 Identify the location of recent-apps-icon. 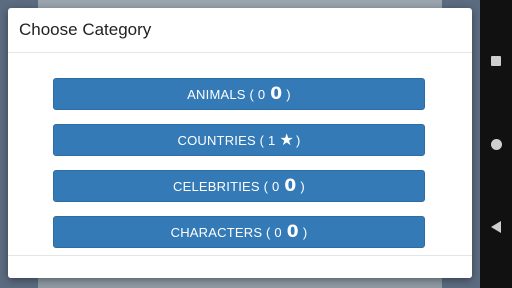
(496, 61).